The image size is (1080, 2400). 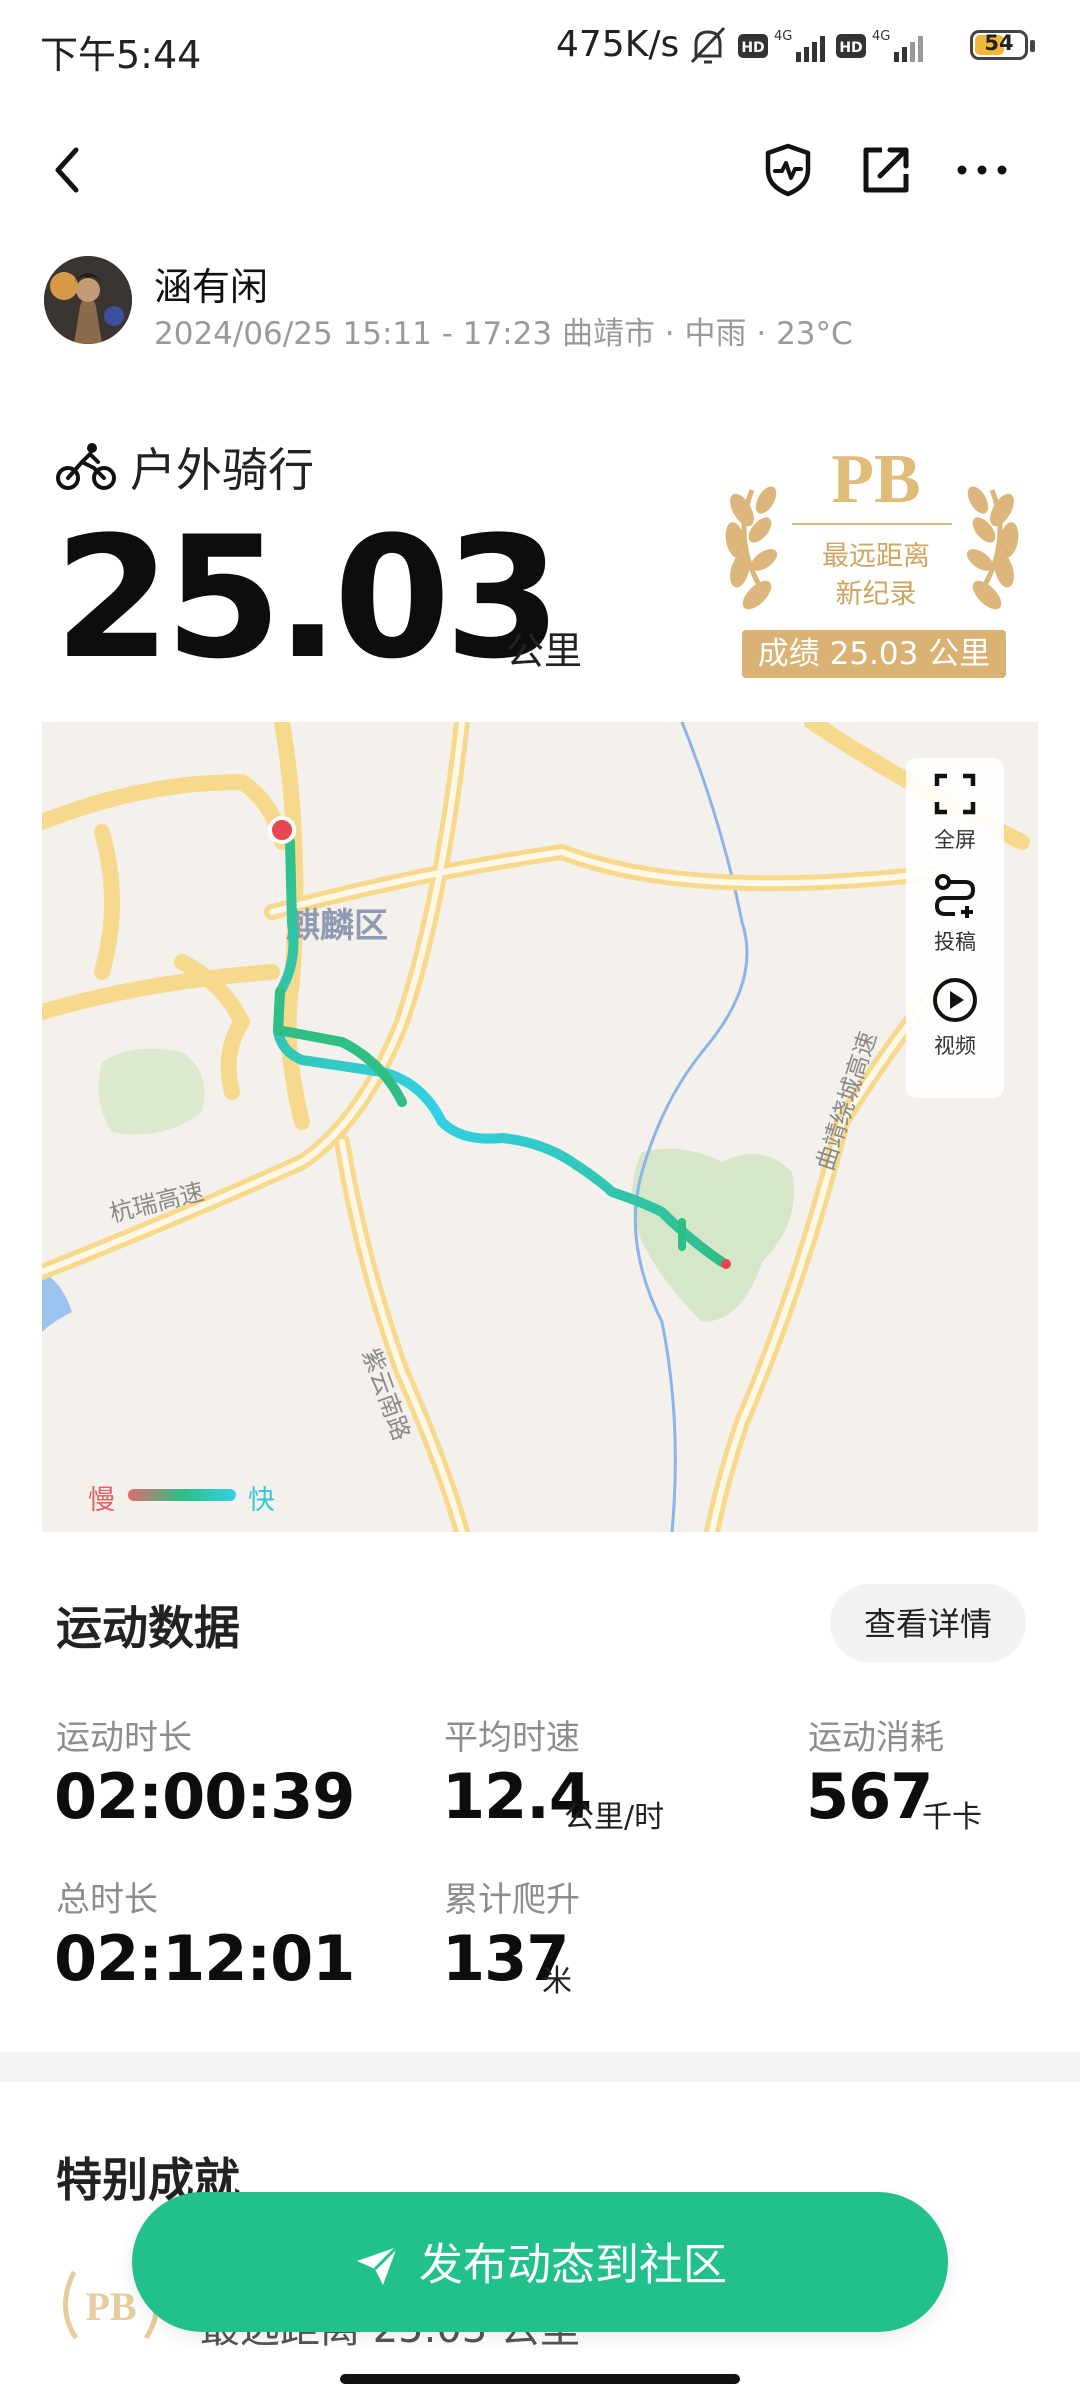 What do you see at coordinates (982, 170) in the screenshot?
I see `more-icon` at bounding box center [982, 170].